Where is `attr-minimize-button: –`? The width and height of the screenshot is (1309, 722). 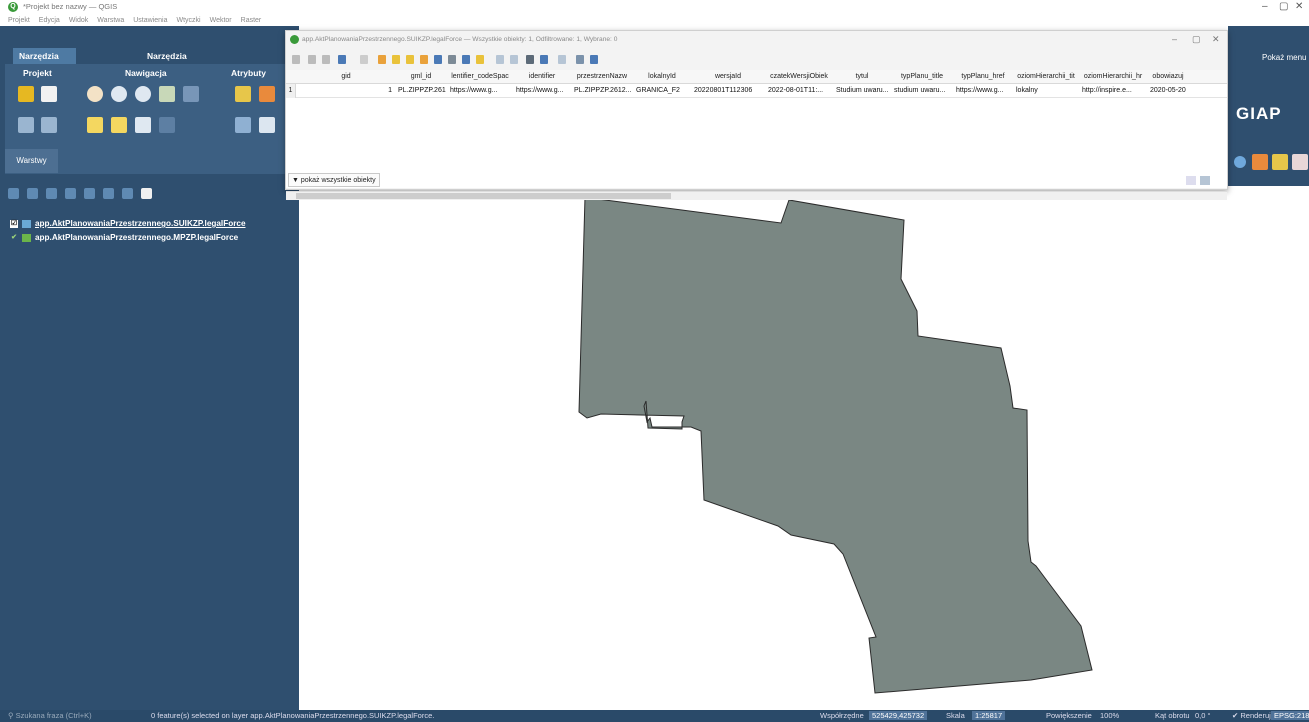 attr-minimize-button: – is located at coordinates (1174, 39).